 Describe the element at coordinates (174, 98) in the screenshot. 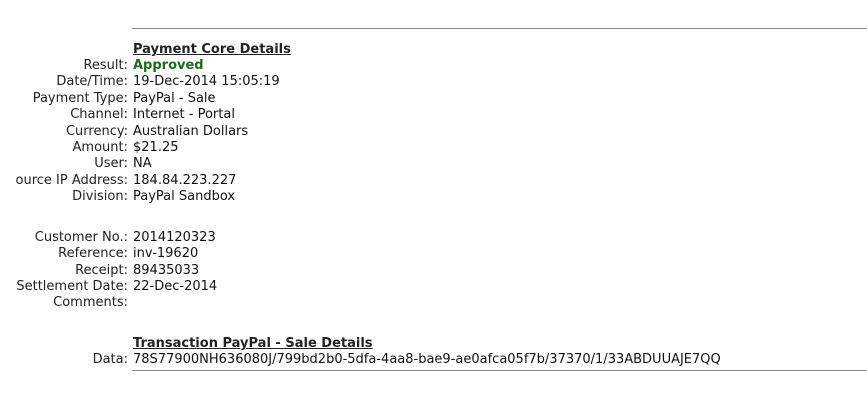

I see `payment-type-value: PayPal - Sale` at that location.